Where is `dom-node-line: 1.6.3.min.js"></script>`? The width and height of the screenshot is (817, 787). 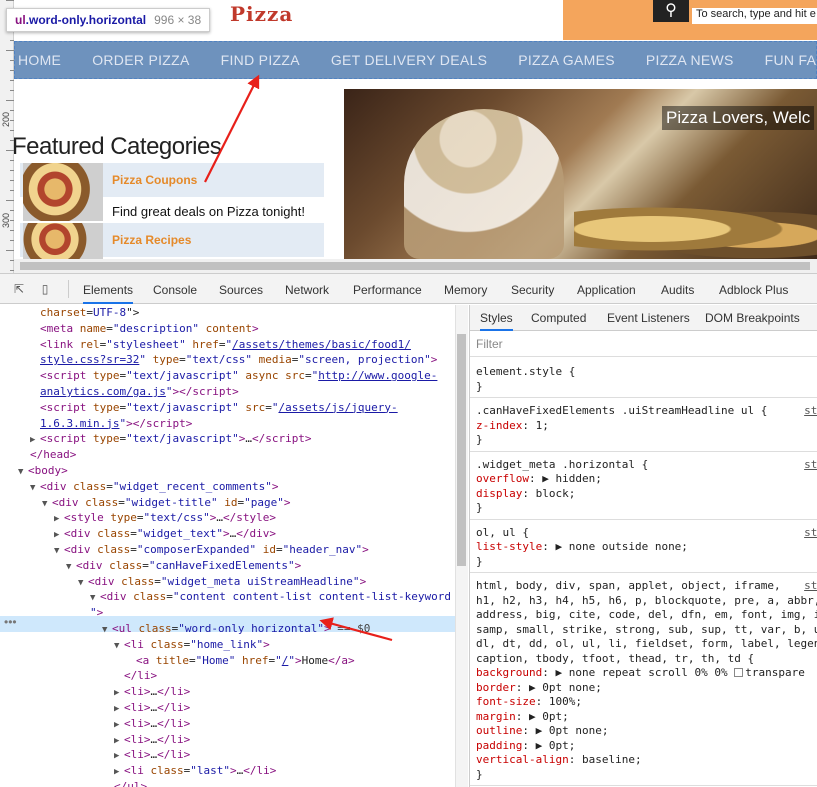
dom-node-line: 1.6.3.min.js"></script> is located at coordinates (116, 424).